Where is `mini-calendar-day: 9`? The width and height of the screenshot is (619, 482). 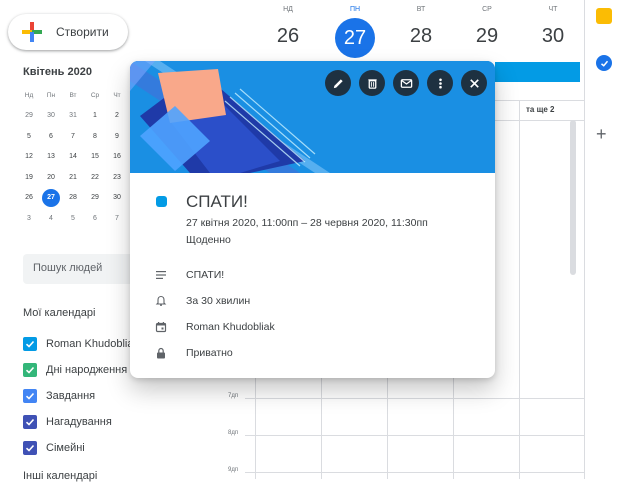 mini-calendar-day: 9 is located at coordinates (117, 136).